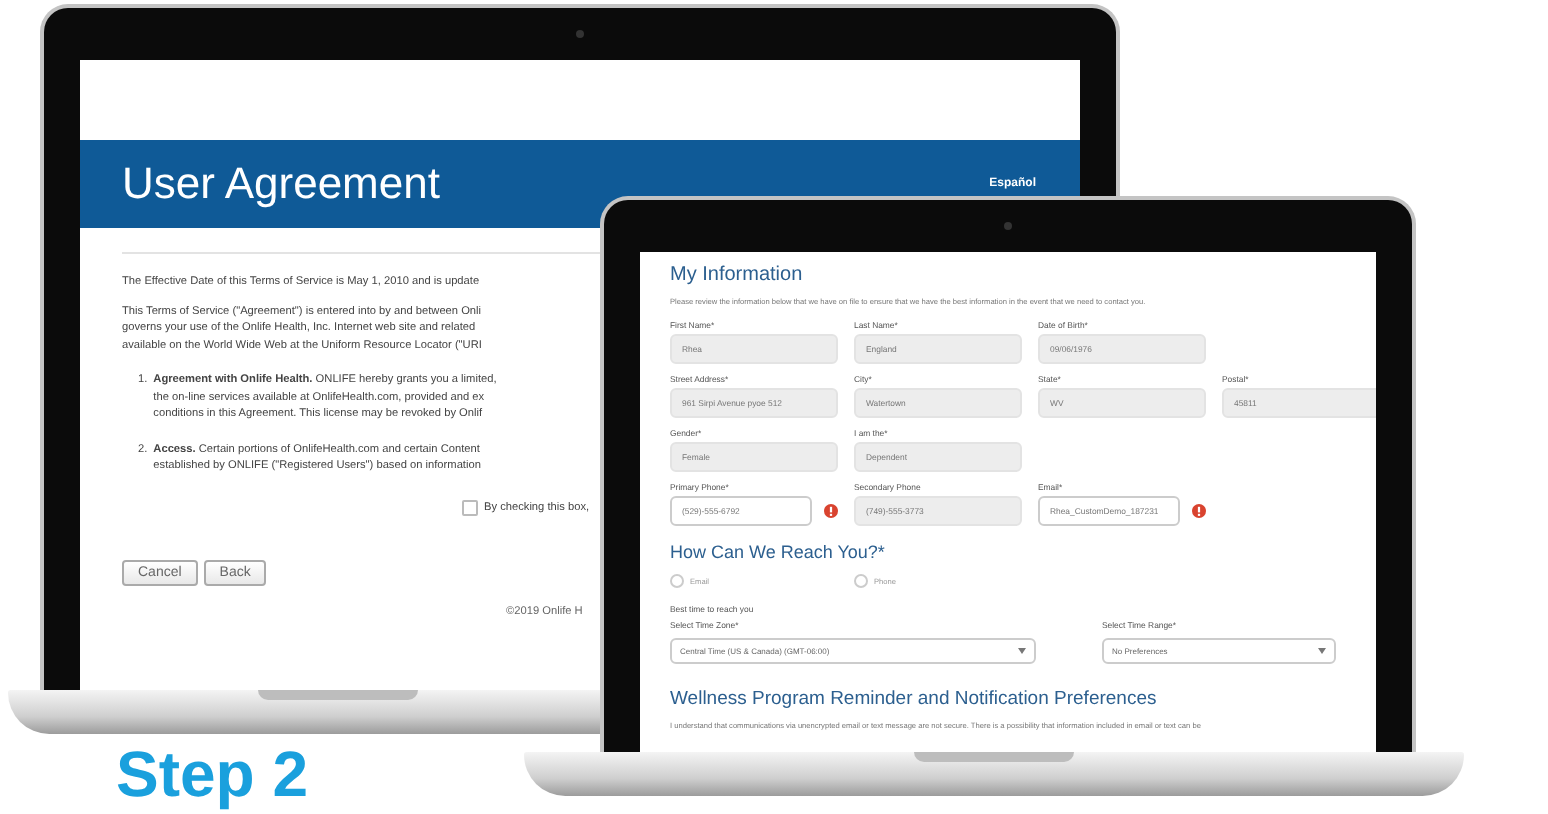  I want to click on section-title: My Information, so click(737, 275).